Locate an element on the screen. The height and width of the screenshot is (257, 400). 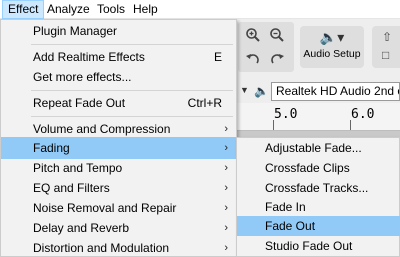
menu-item-label: Delay and Reverb is located at coordinates (81, 228).